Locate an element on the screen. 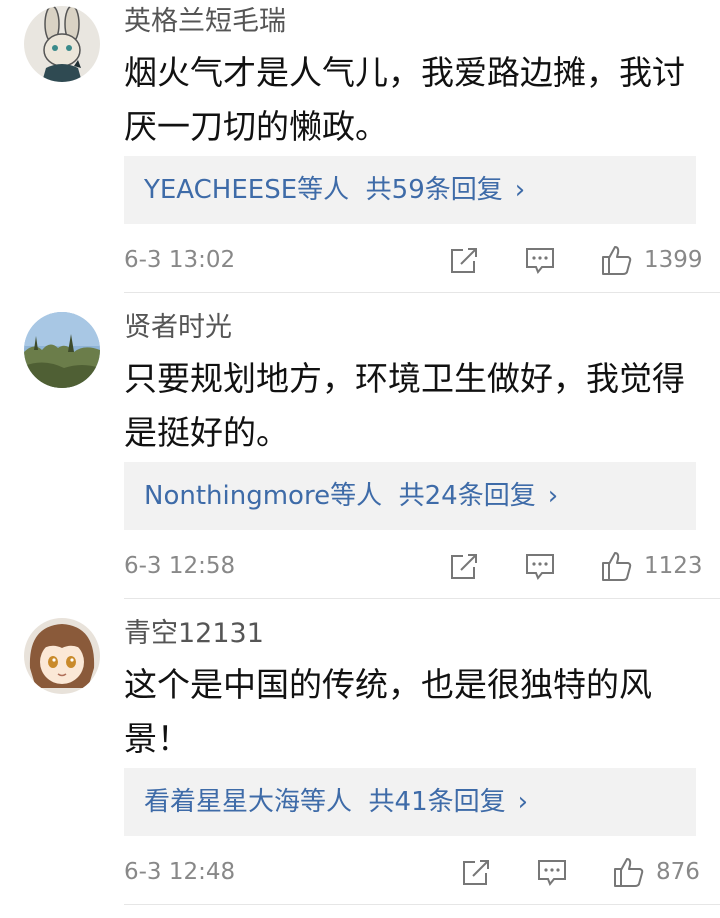  rabbit-avatar-icon is located at coordinates (62, 44).